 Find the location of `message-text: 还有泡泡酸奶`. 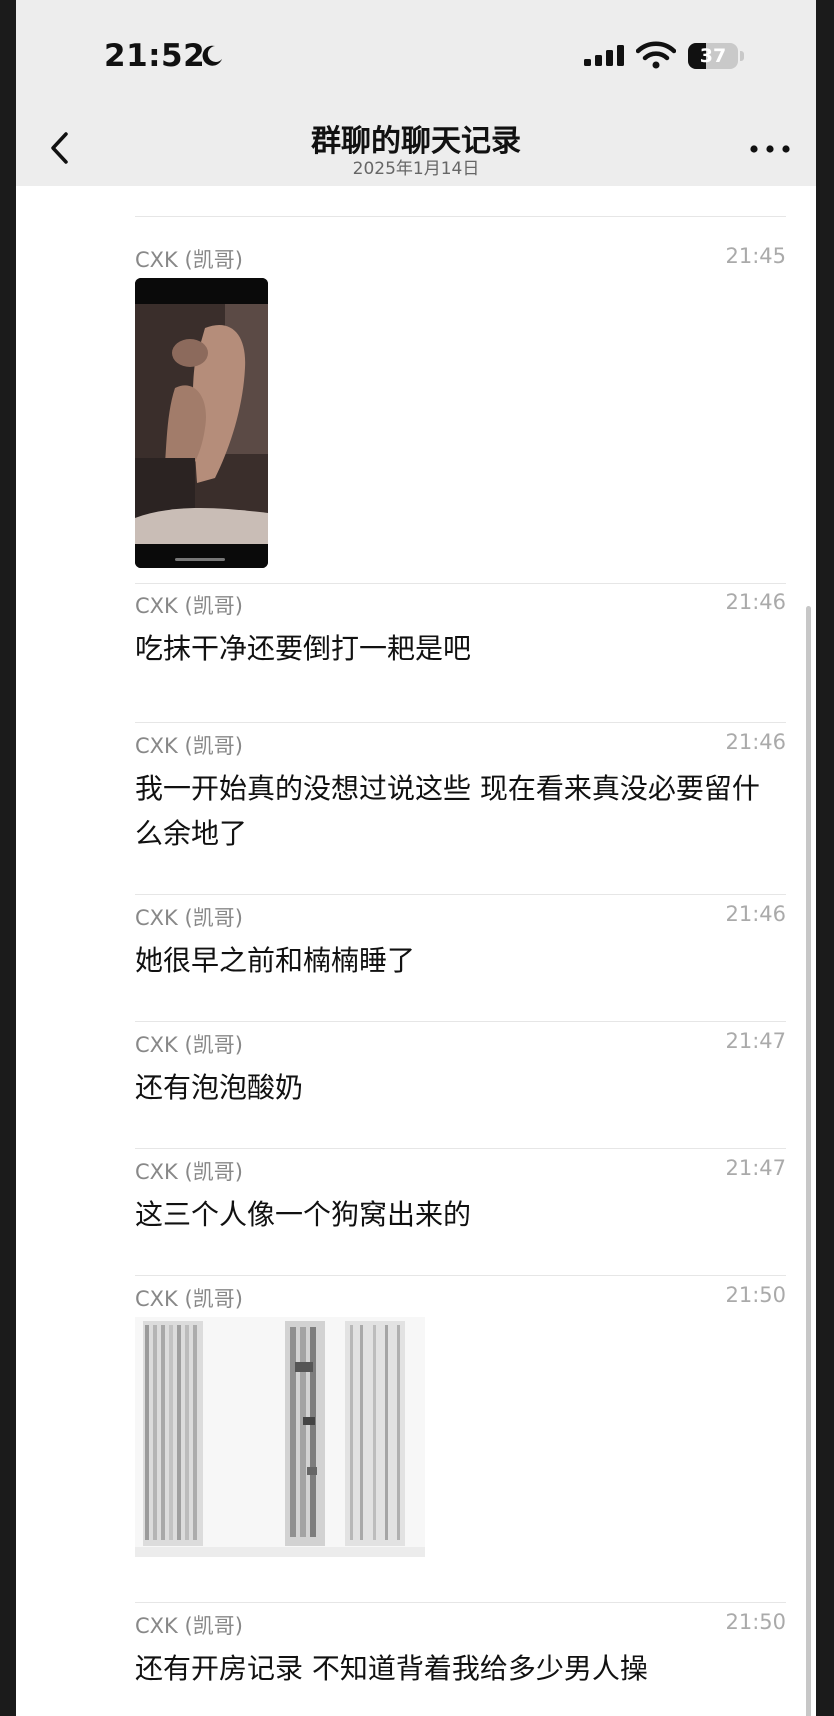

message-text: 还有泡泡酸奶 is located at coordinates (219, 1087).